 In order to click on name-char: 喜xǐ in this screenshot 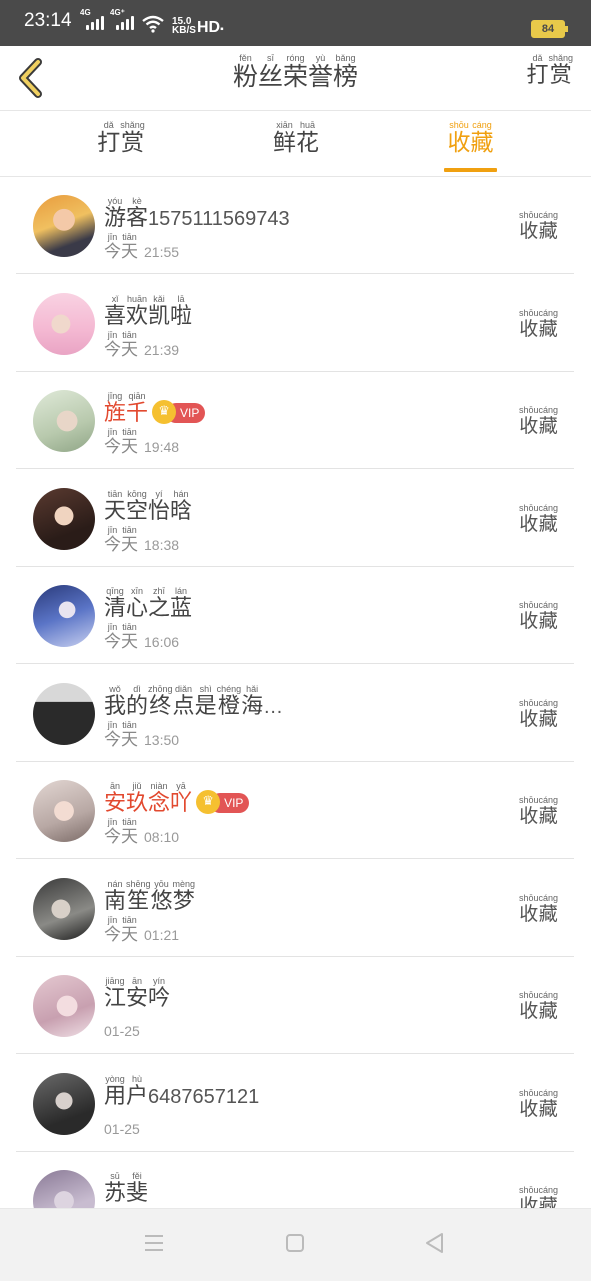, I will do `click(115, 311)`.